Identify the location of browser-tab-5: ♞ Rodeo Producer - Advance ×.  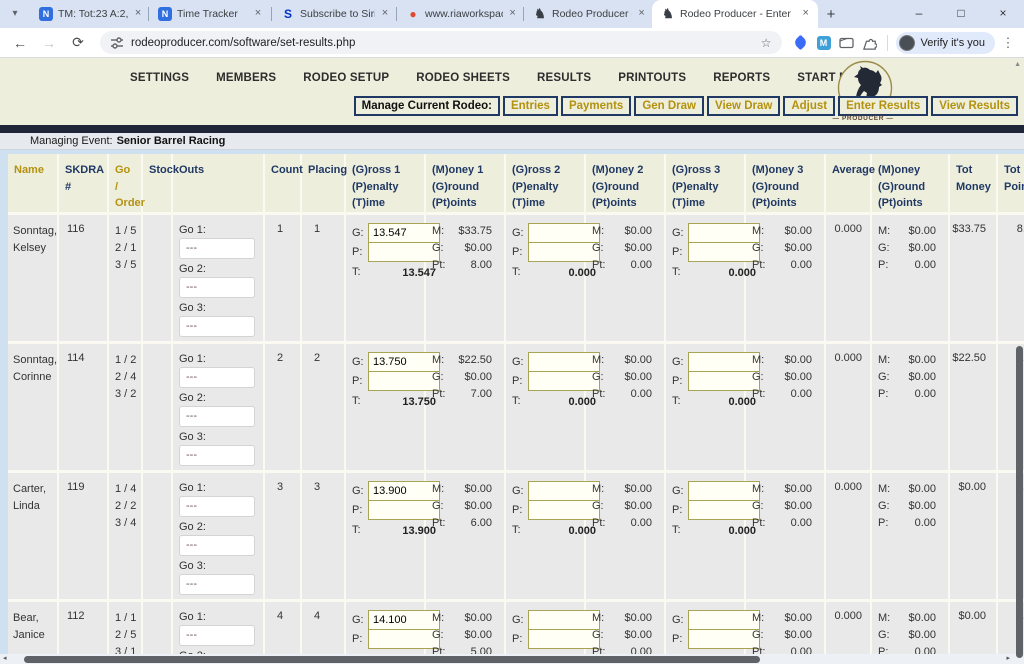
(588, 14).